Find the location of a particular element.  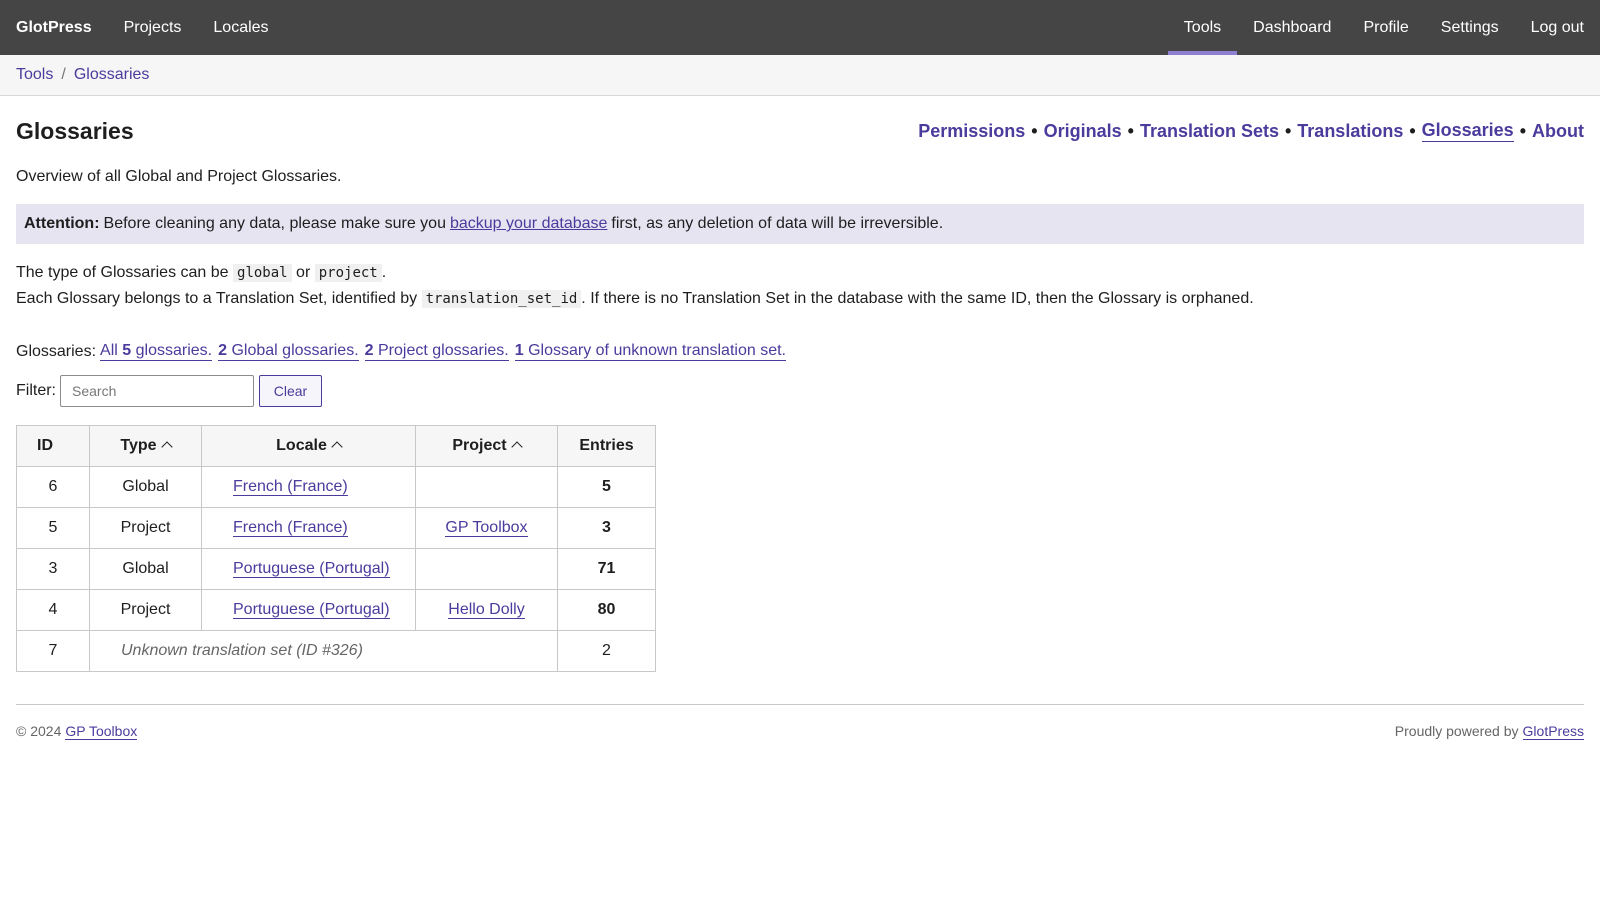

cell-id: 4 is located at coordinates (53, 610).